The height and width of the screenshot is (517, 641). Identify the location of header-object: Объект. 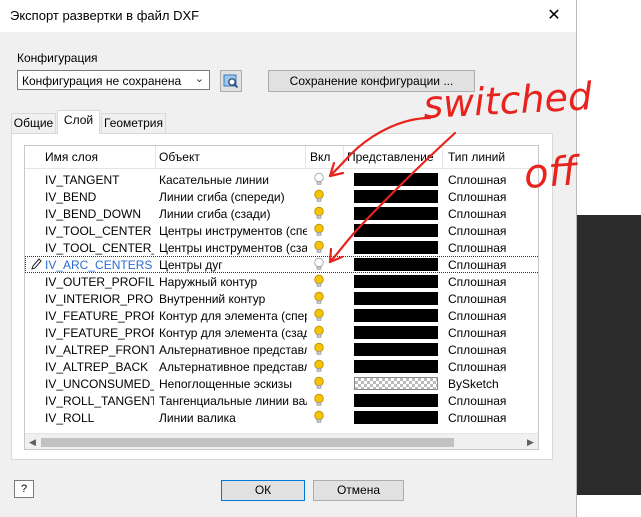
(179, 157).